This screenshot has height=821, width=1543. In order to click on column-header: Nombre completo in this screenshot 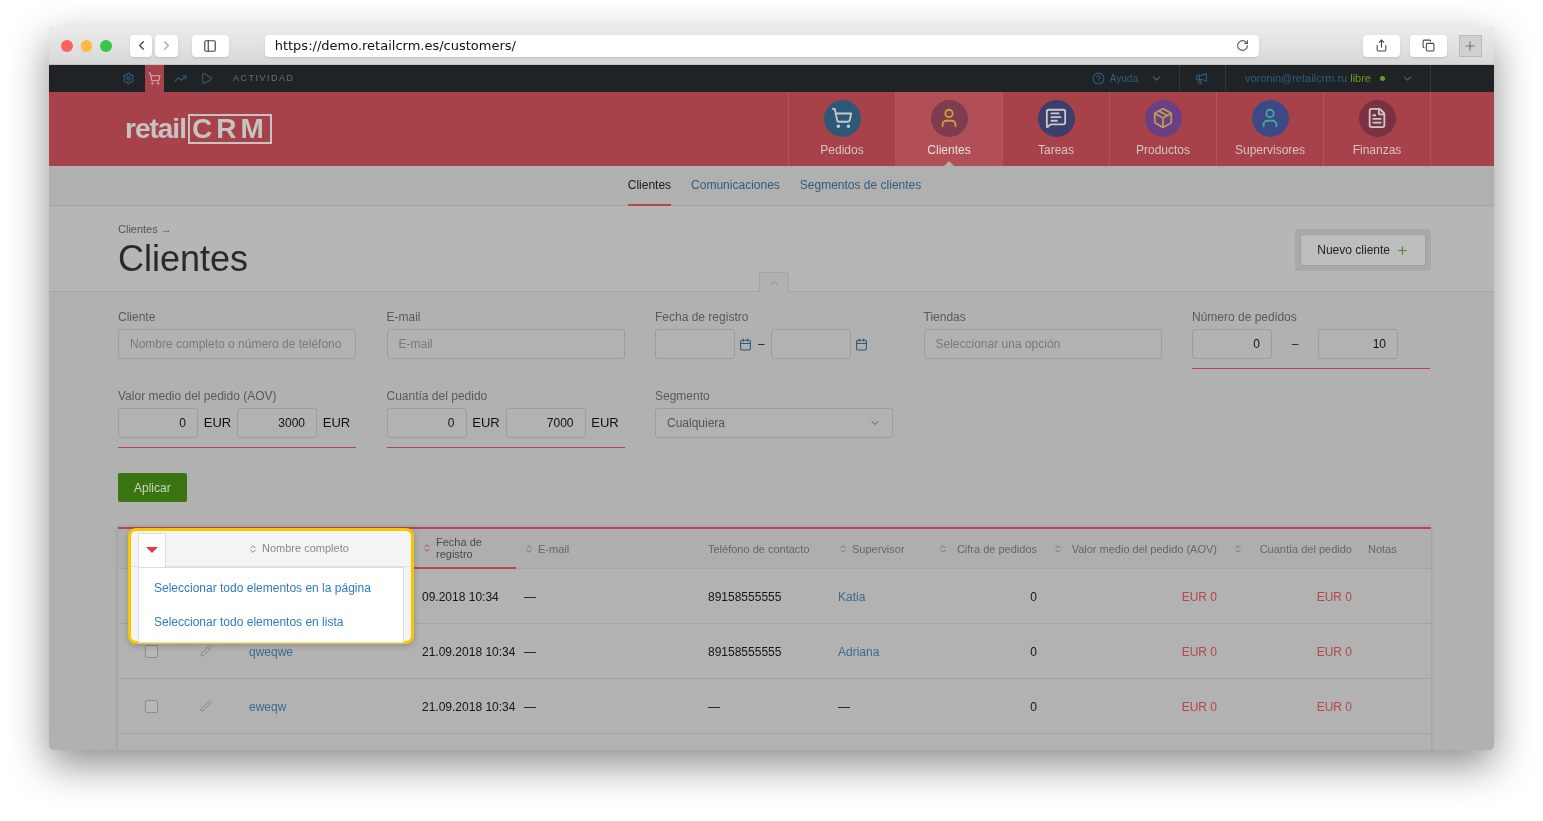, I will do `click(305, 548)`.